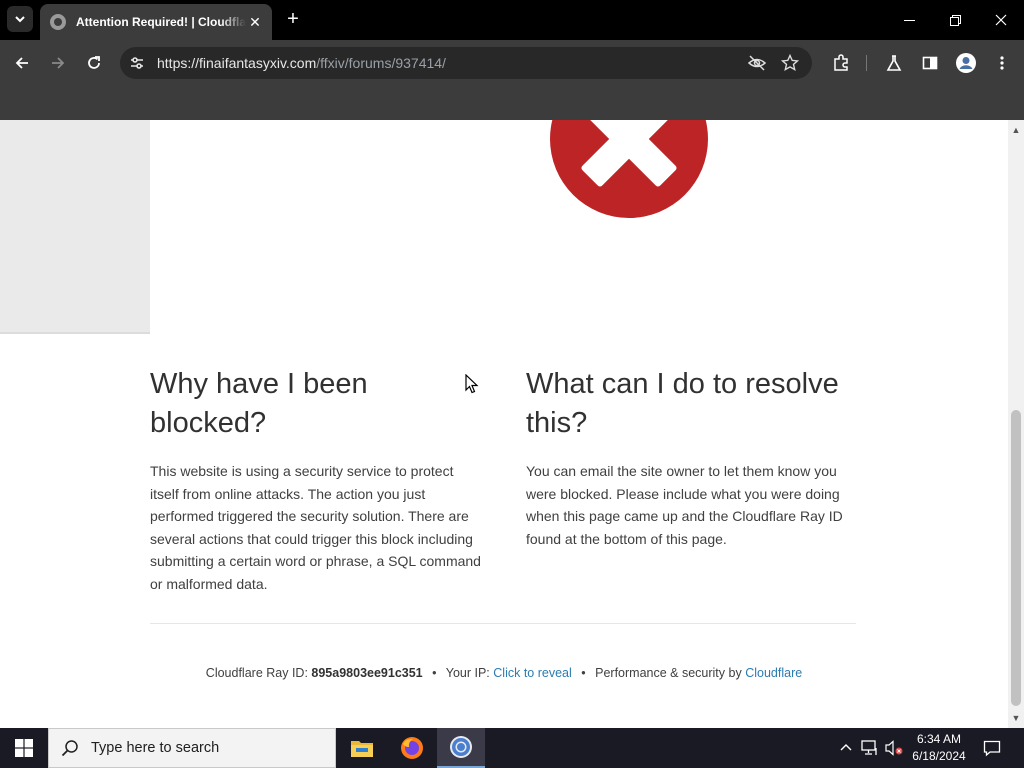  I want to click on footer-divider, so click(503, 623).